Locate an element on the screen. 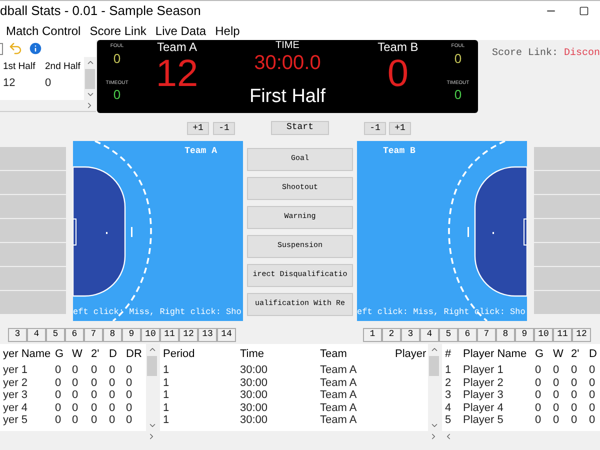  menu-item: Live Data is located at coordinates (180, 31).